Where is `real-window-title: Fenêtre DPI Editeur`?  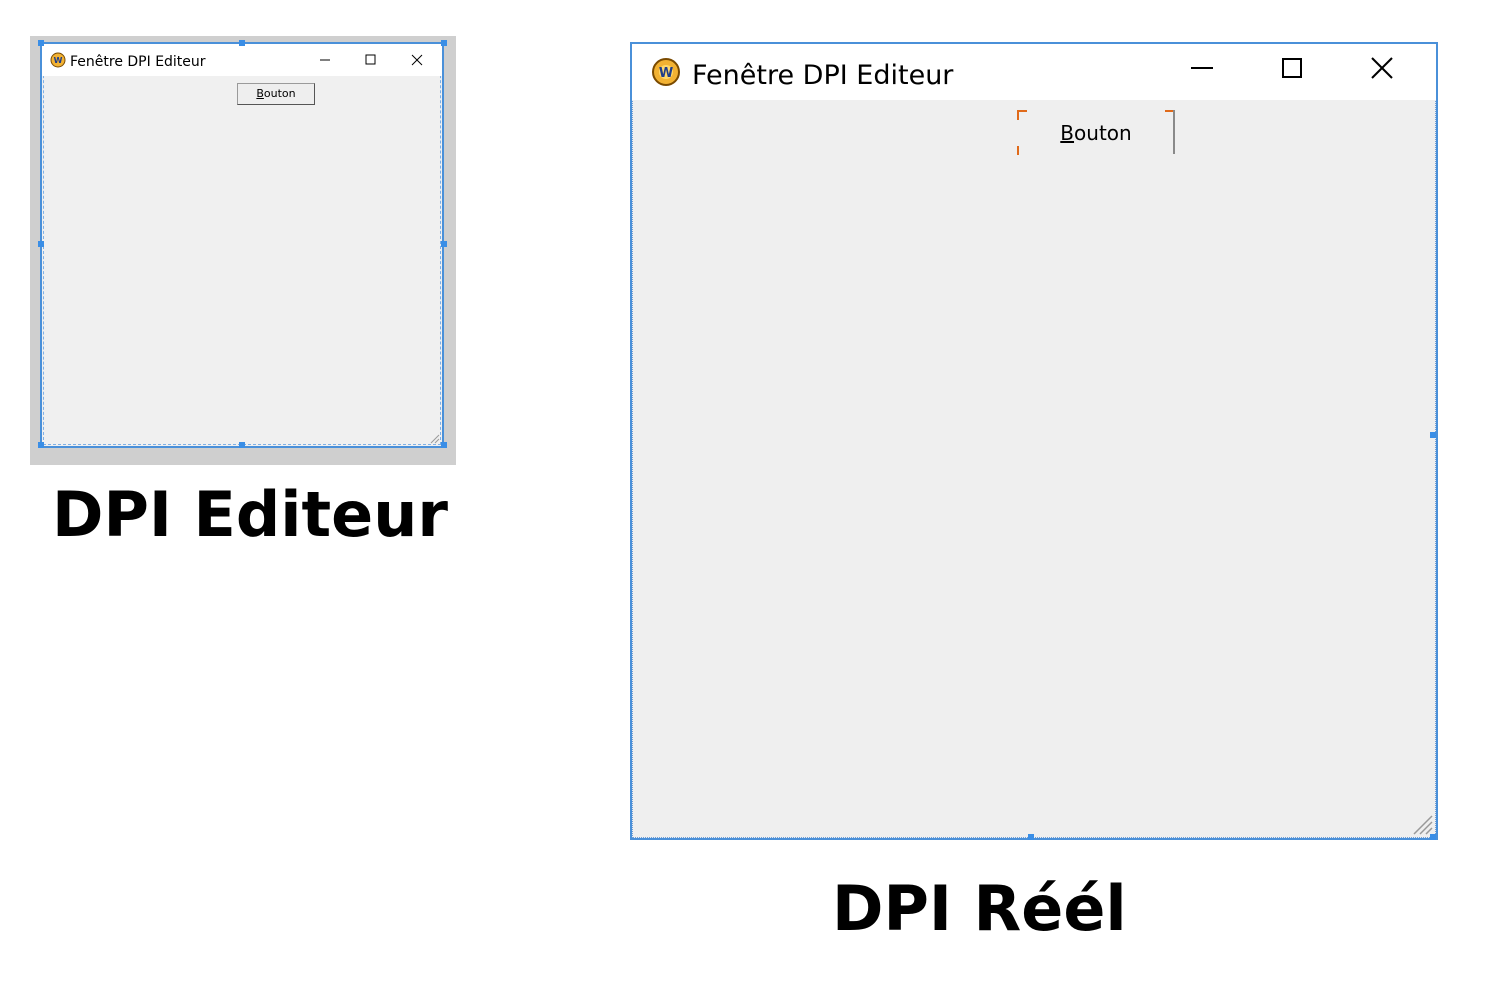
real-window-title: Fenêtre DPI Editeur is located at coordinates (823, 75).